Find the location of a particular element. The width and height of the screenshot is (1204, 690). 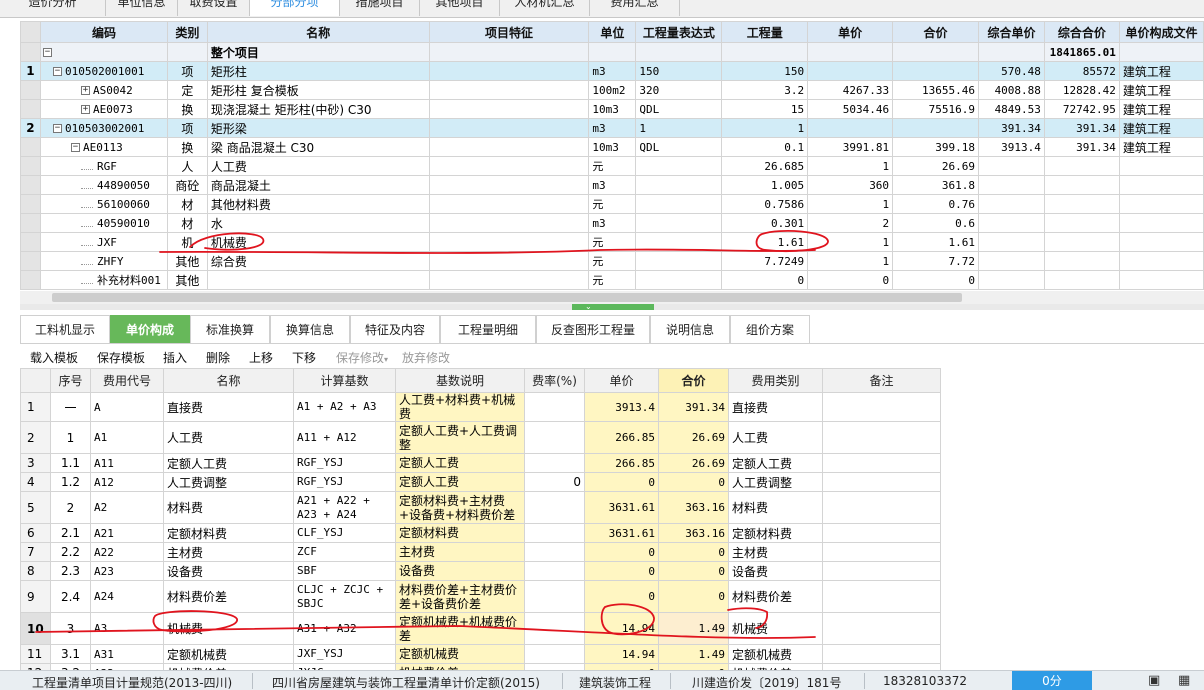

fee-cell-name: 设备费 is located at coordinates (228, 571).